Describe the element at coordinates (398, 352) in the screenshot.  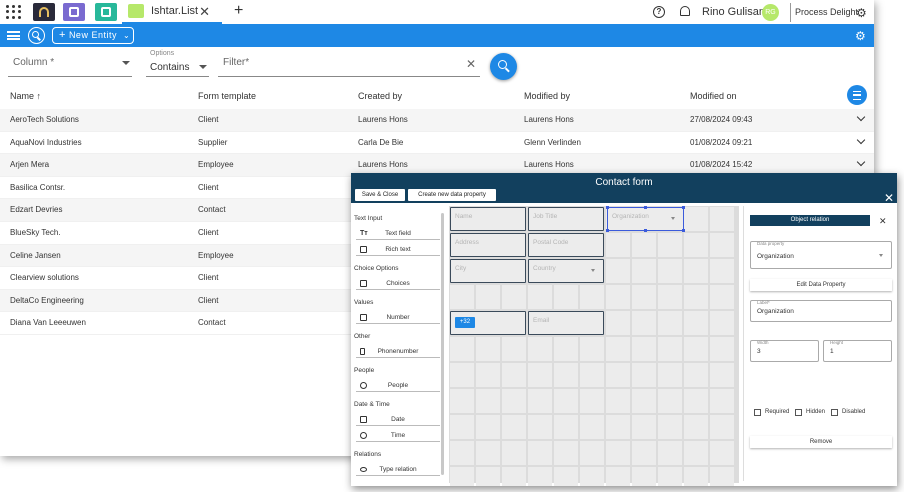
I see `palette-phonenumber: Phonenumber` at that location.